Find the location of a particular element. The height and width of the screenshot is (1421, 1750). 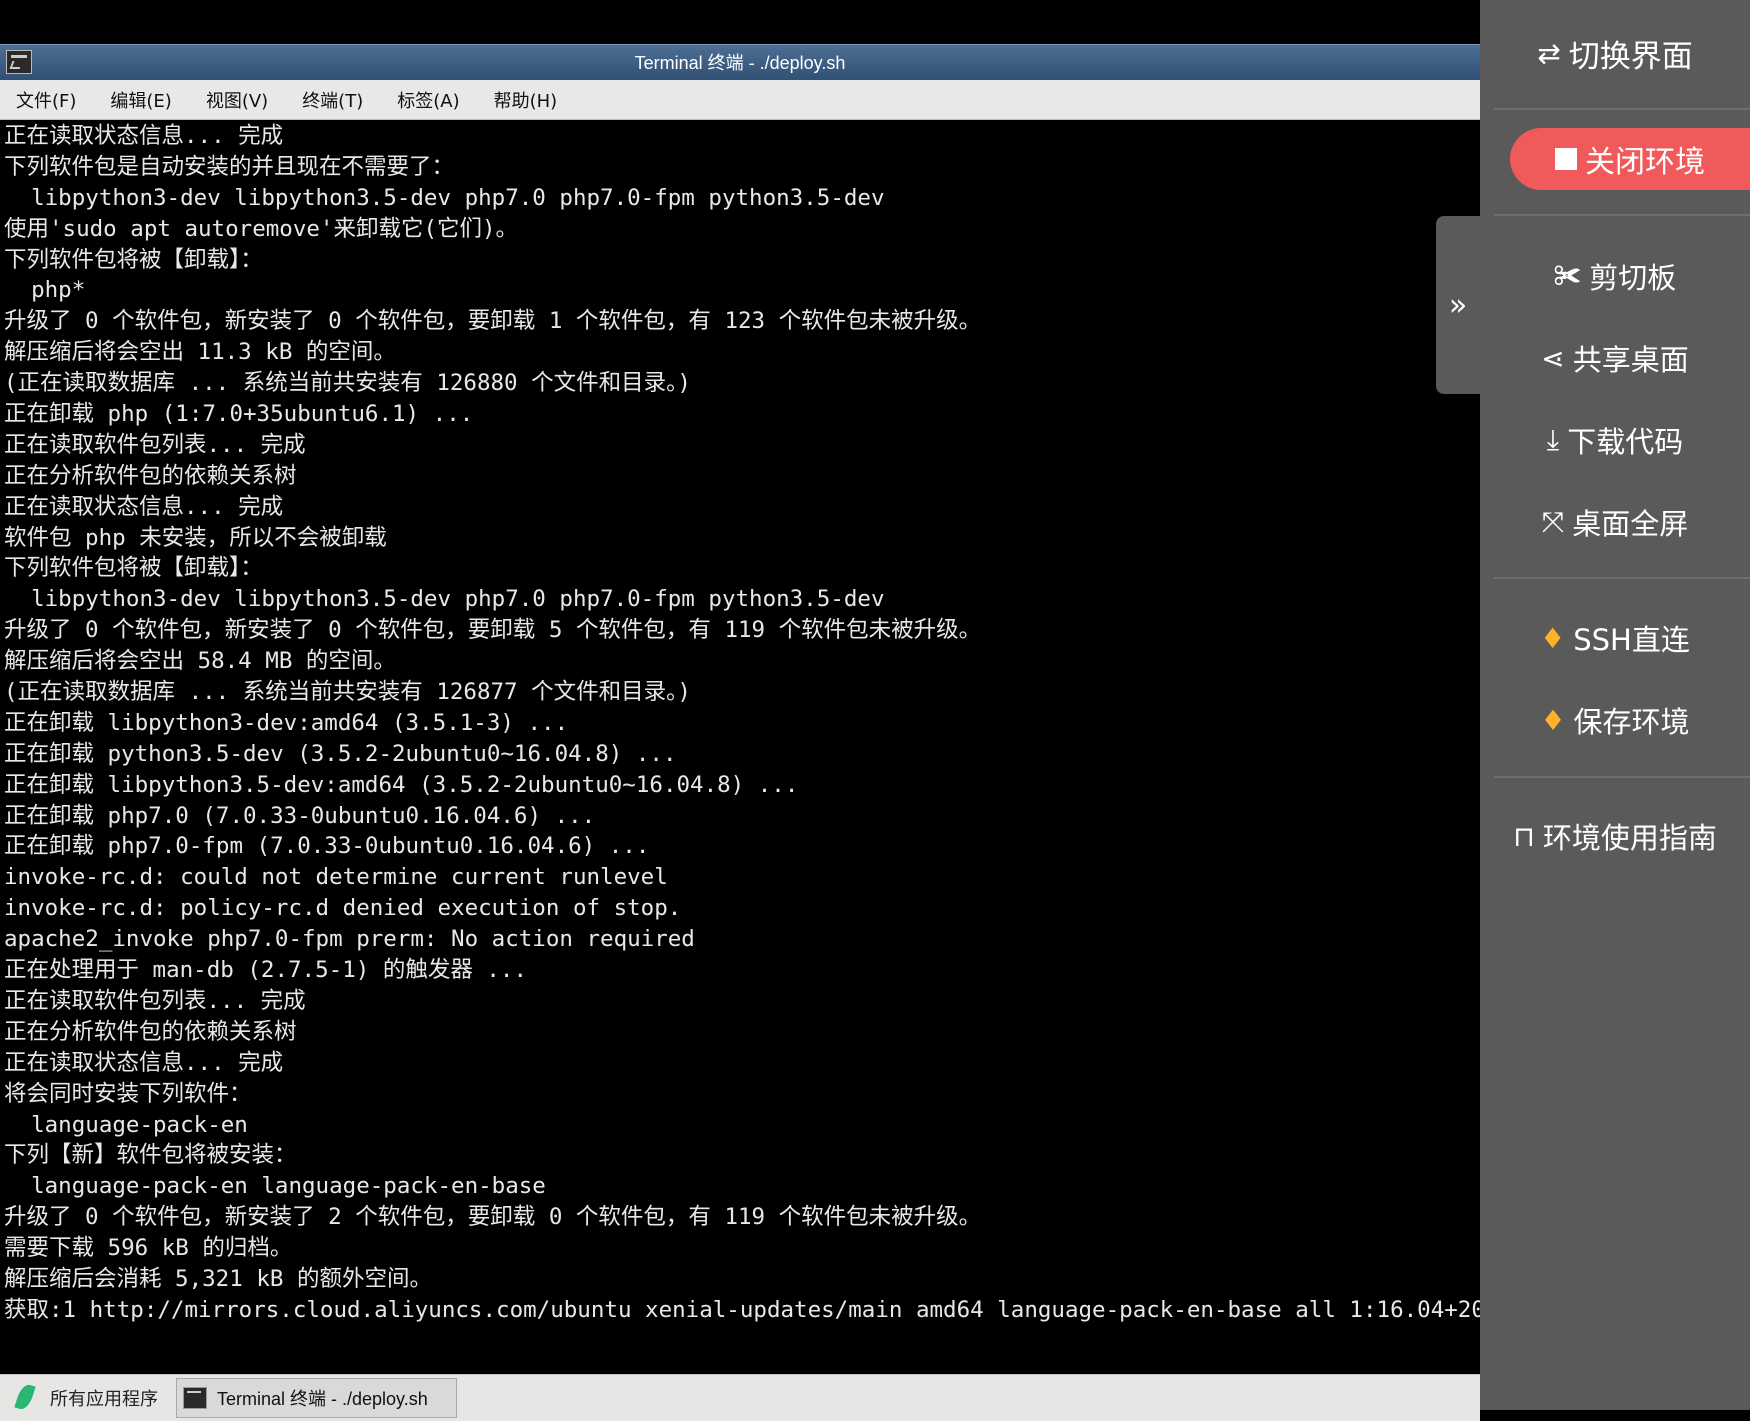

close-environment-button: 关闭环境 is located at coordinates (1630, 159).